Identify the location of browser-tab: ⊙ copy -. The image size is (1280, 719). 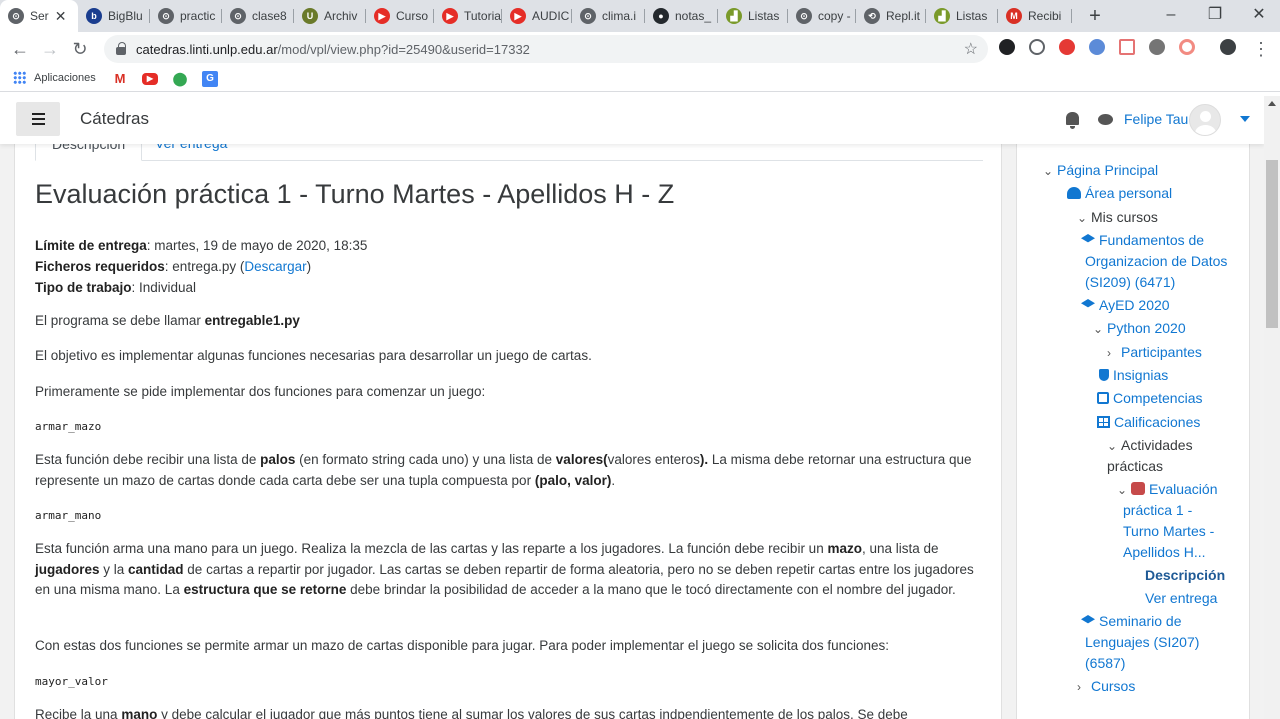
(822, 16).